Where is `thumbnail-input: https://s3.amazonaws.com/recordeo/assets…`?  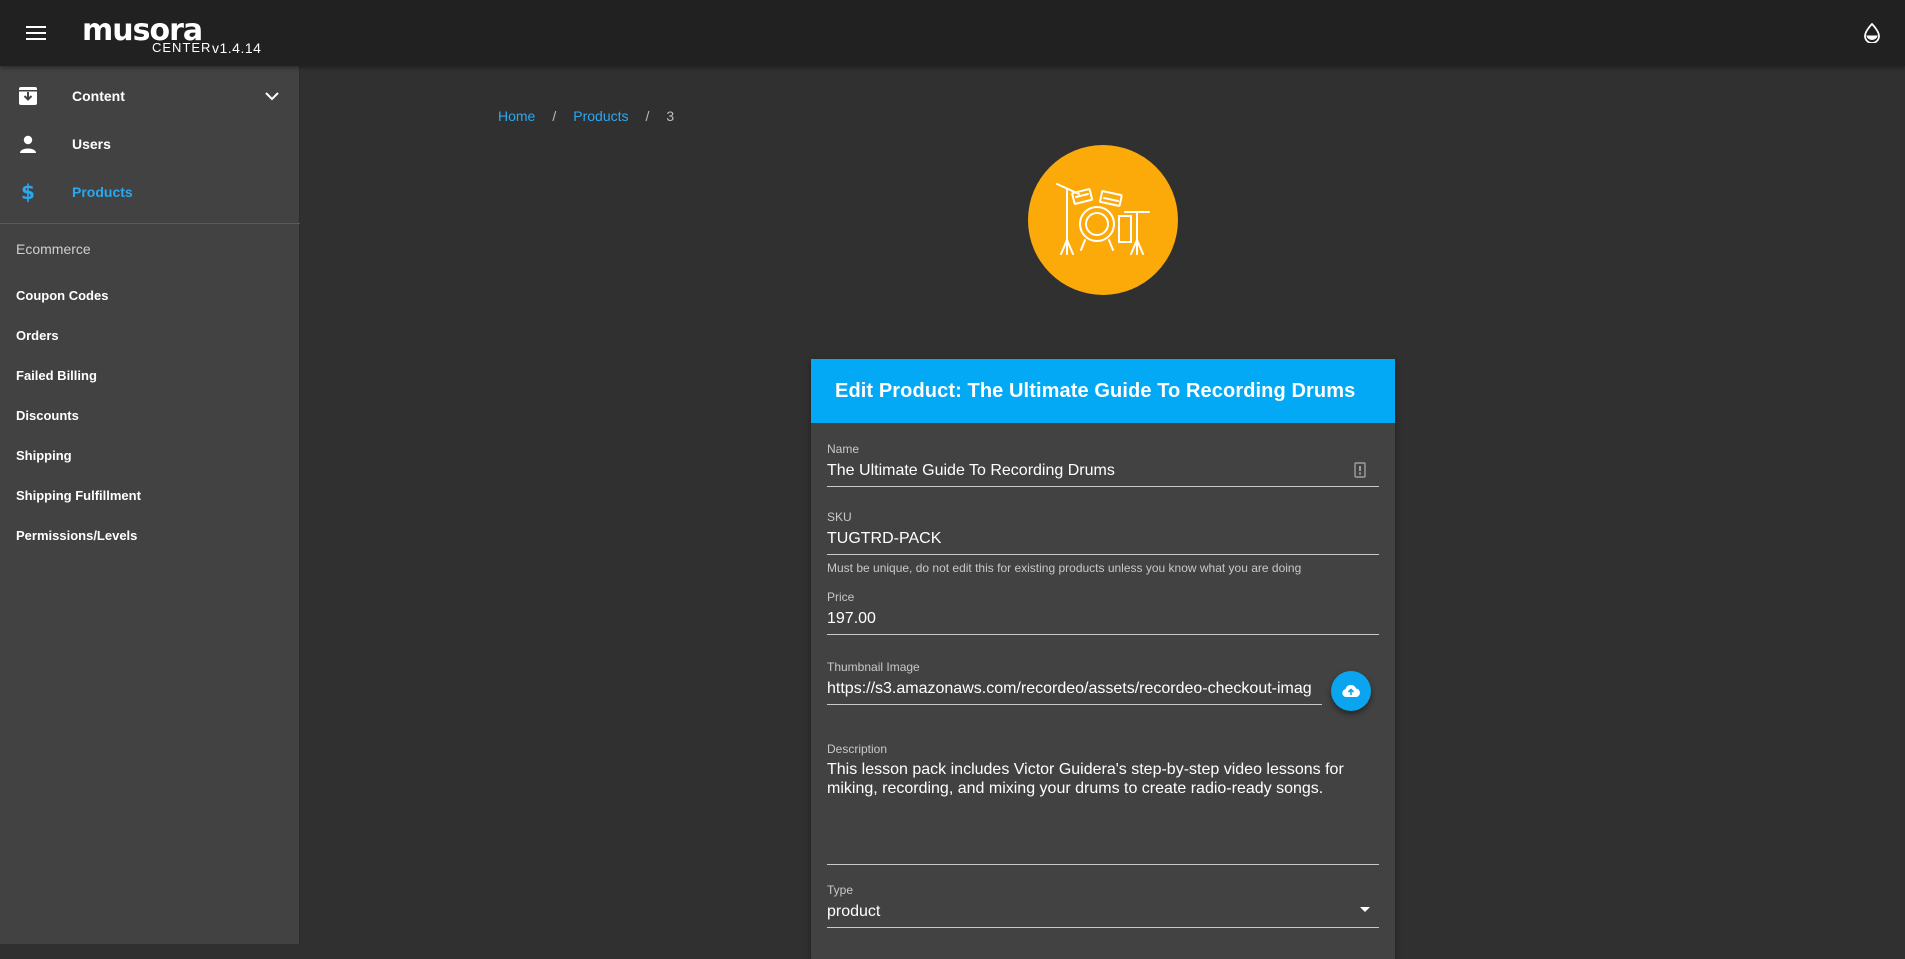 thumbnail-input: https://s3.amazonaws.com/recordeo/assets… is located at coordinates (1074, 689).